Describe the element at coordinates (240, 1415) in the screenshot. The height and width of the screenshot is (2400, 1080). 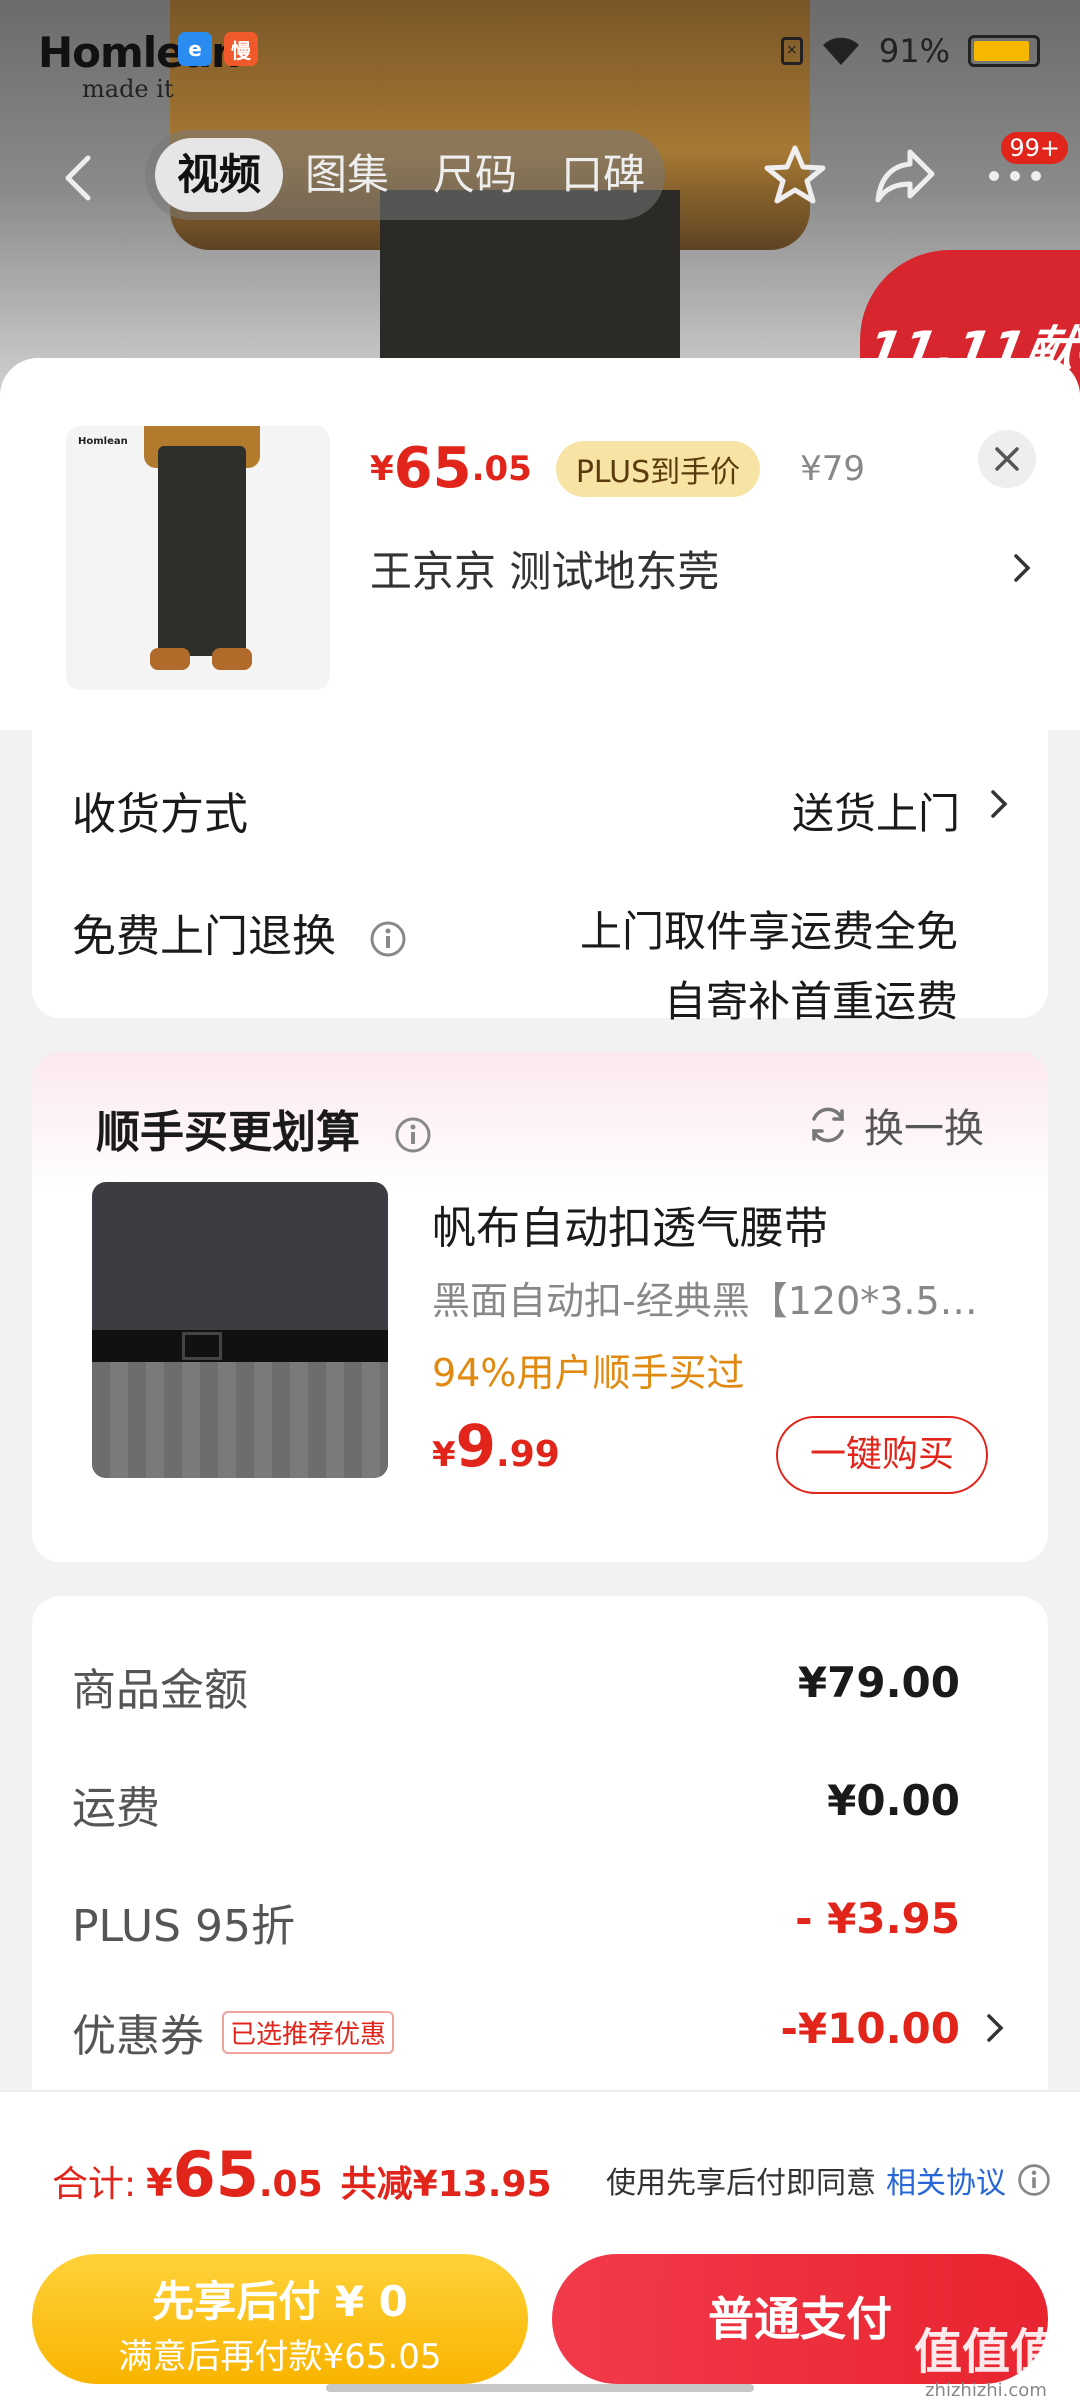
I see `addon-image-trousers` at that location.